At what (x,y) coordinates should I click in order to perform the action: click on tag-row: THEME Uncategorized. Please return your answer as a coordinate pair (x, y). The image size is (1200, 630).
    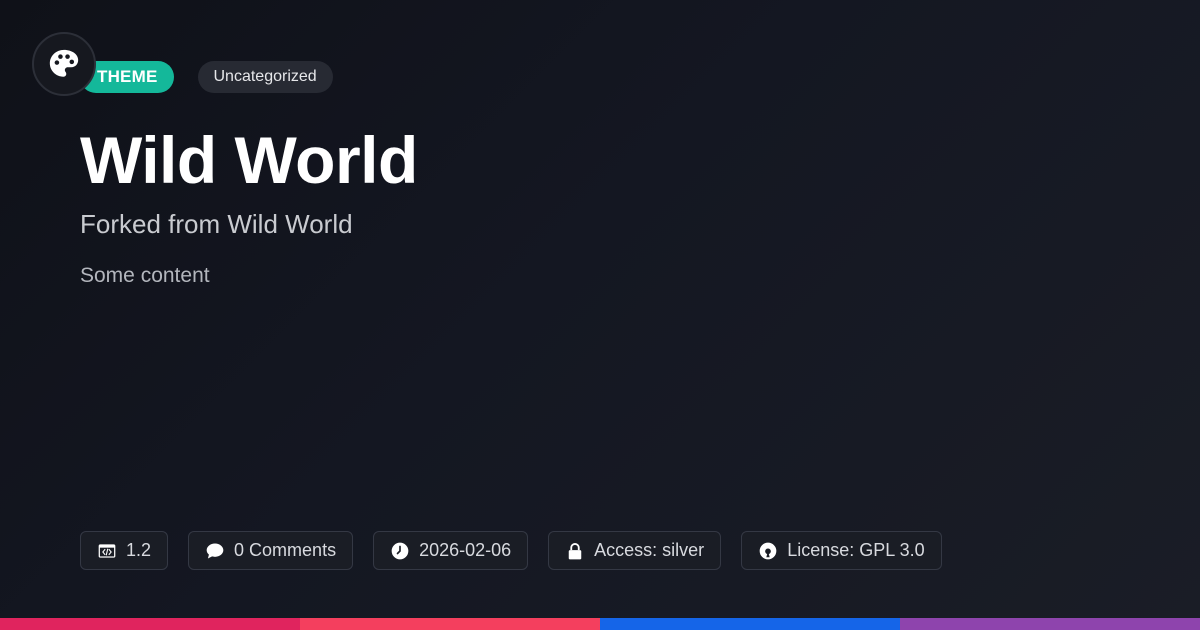
    Looking at the image, I should click on (206, 77).